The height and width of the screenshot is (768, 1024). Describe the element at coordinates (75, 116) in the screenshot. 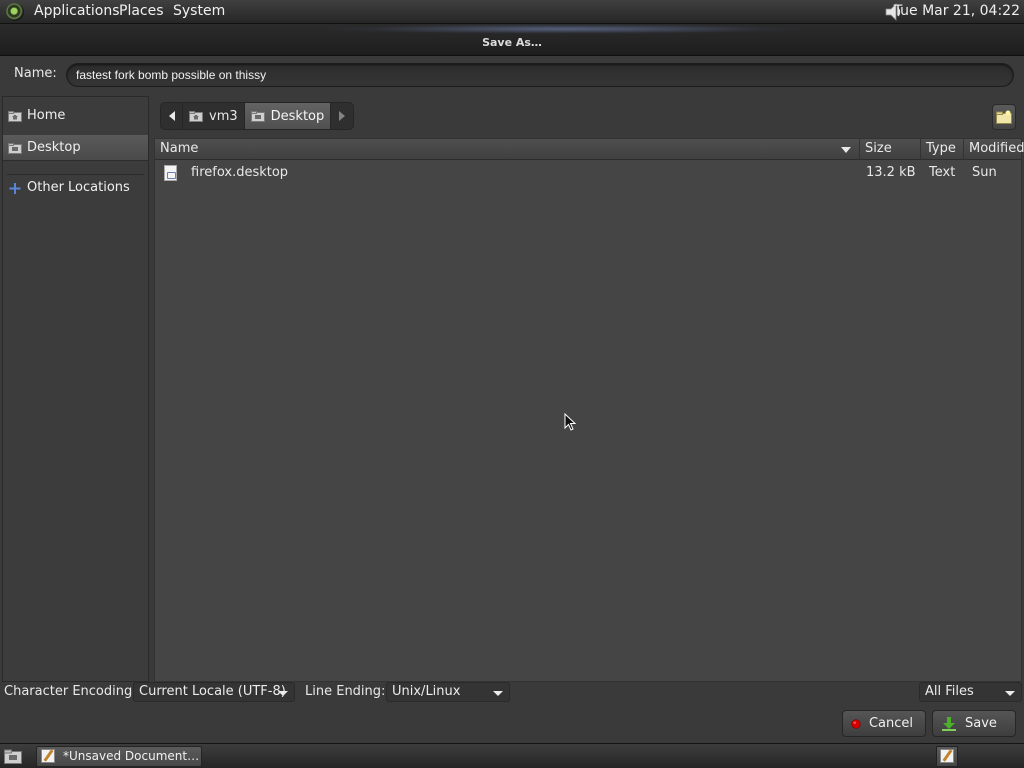

I see `sidebar-item-home: Home` at that location.